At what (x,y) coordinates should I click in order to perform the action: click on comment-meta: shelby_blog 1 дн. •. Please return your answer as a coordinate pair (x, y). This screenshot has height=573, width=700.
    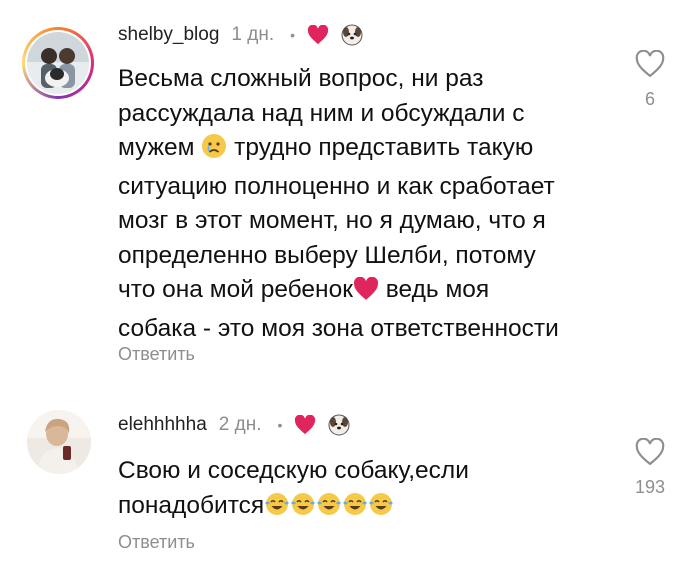
    Looking at the image, I should click on (240, 35).